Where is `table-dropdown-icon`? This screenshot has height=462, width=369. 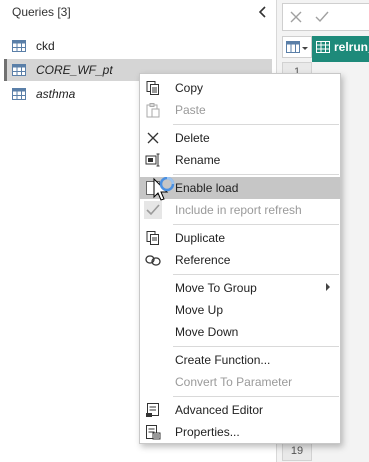
table-dropdown-icon is located at coordinates (297, 47).